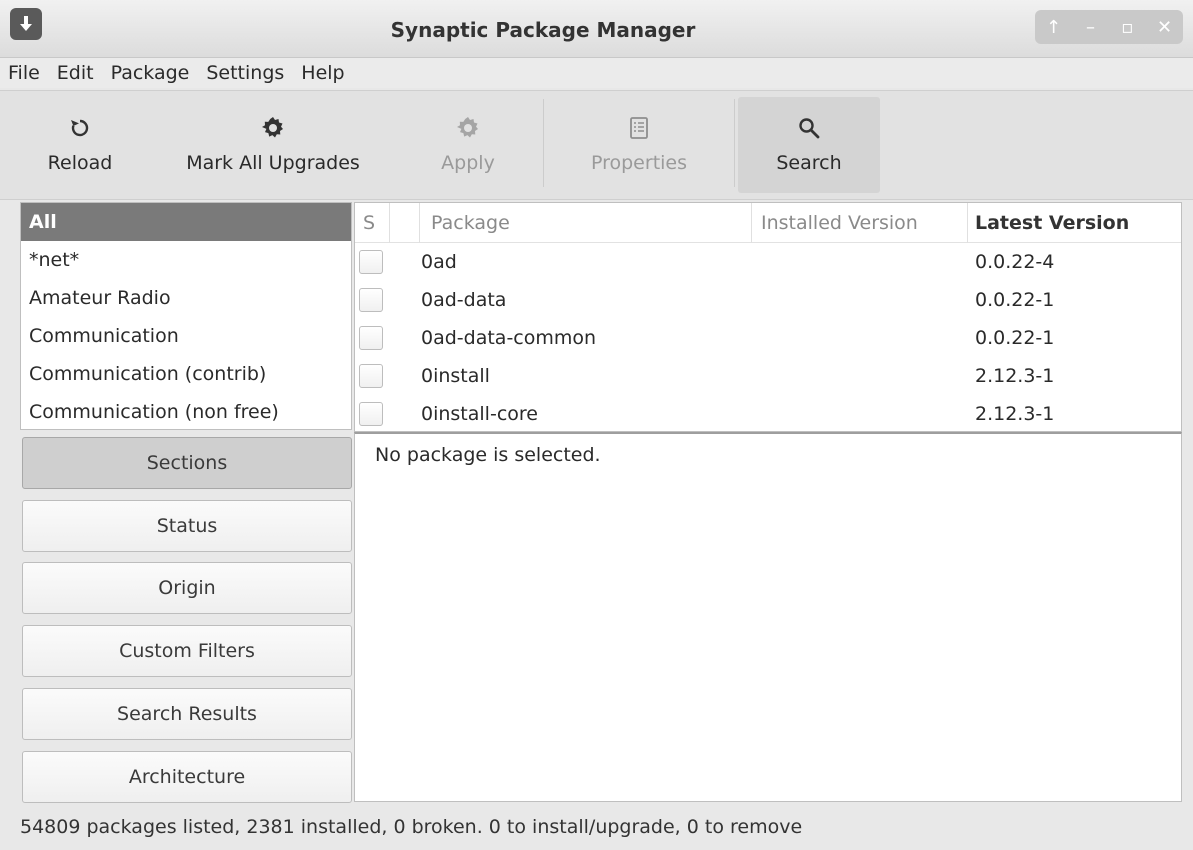  I want to click on properties-button: Properties, so click(639, 145).